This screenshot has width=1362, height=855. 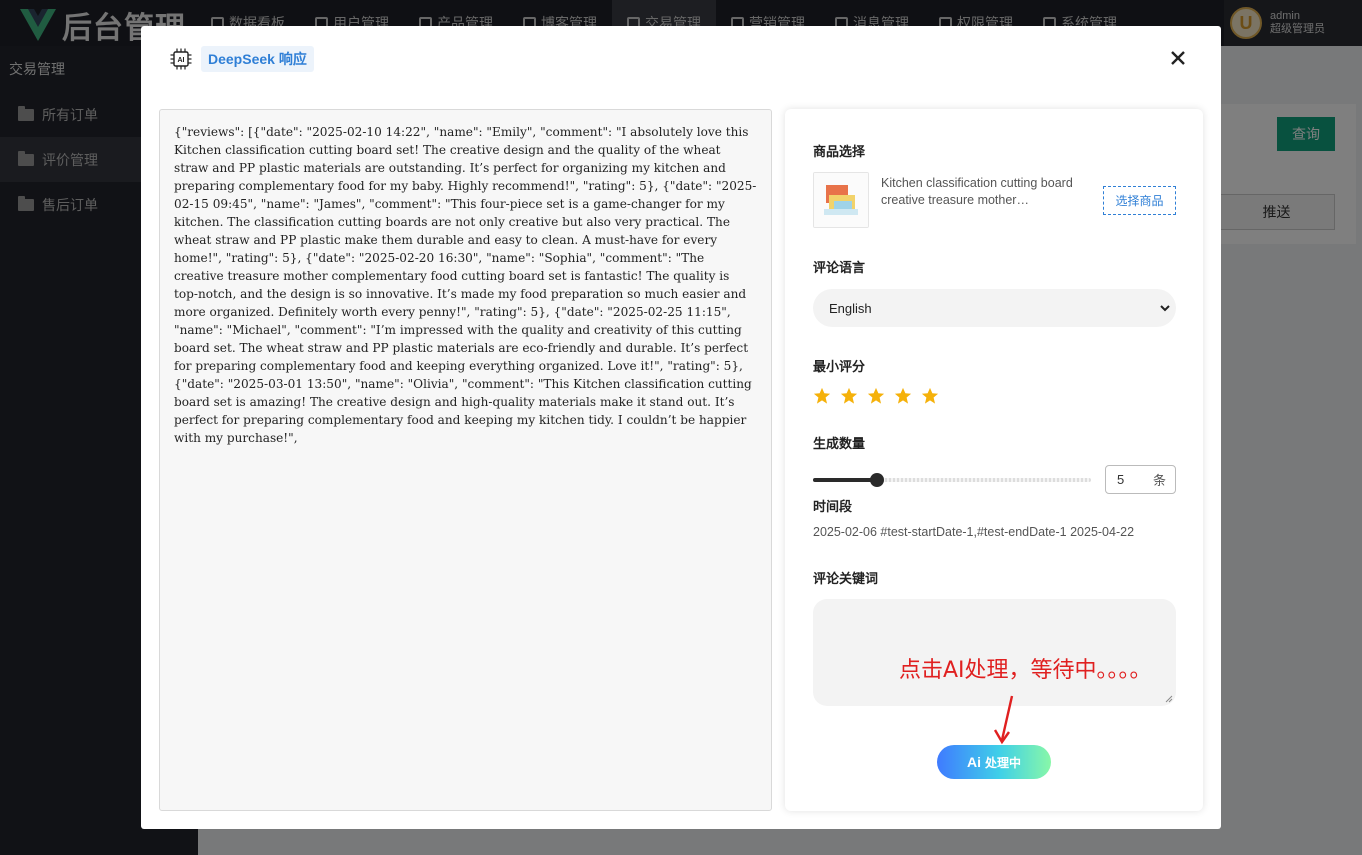 I want to click on chevron-down-icon, so click(x=1165, y=308).